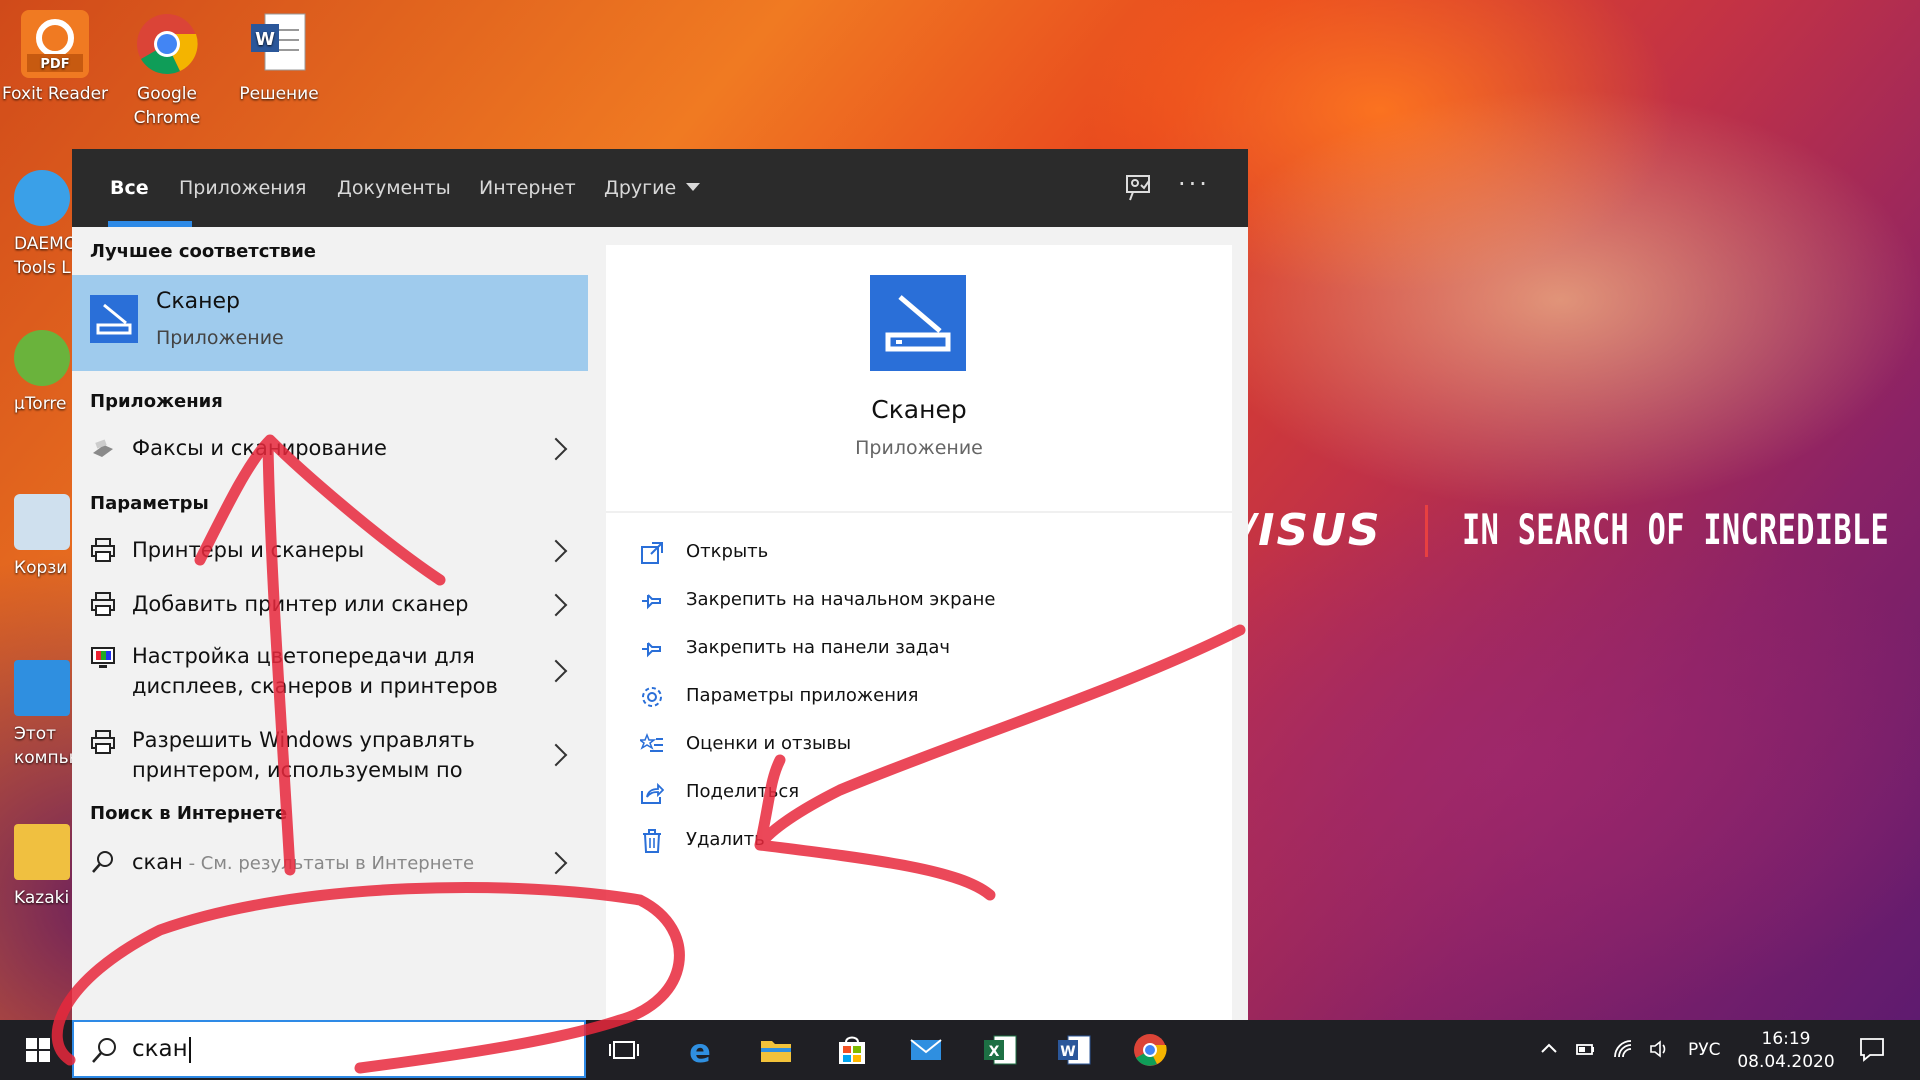 The height and width of the screenshot is (1080, 1920). I want to click on volume-icon, so click(1659, 1049).